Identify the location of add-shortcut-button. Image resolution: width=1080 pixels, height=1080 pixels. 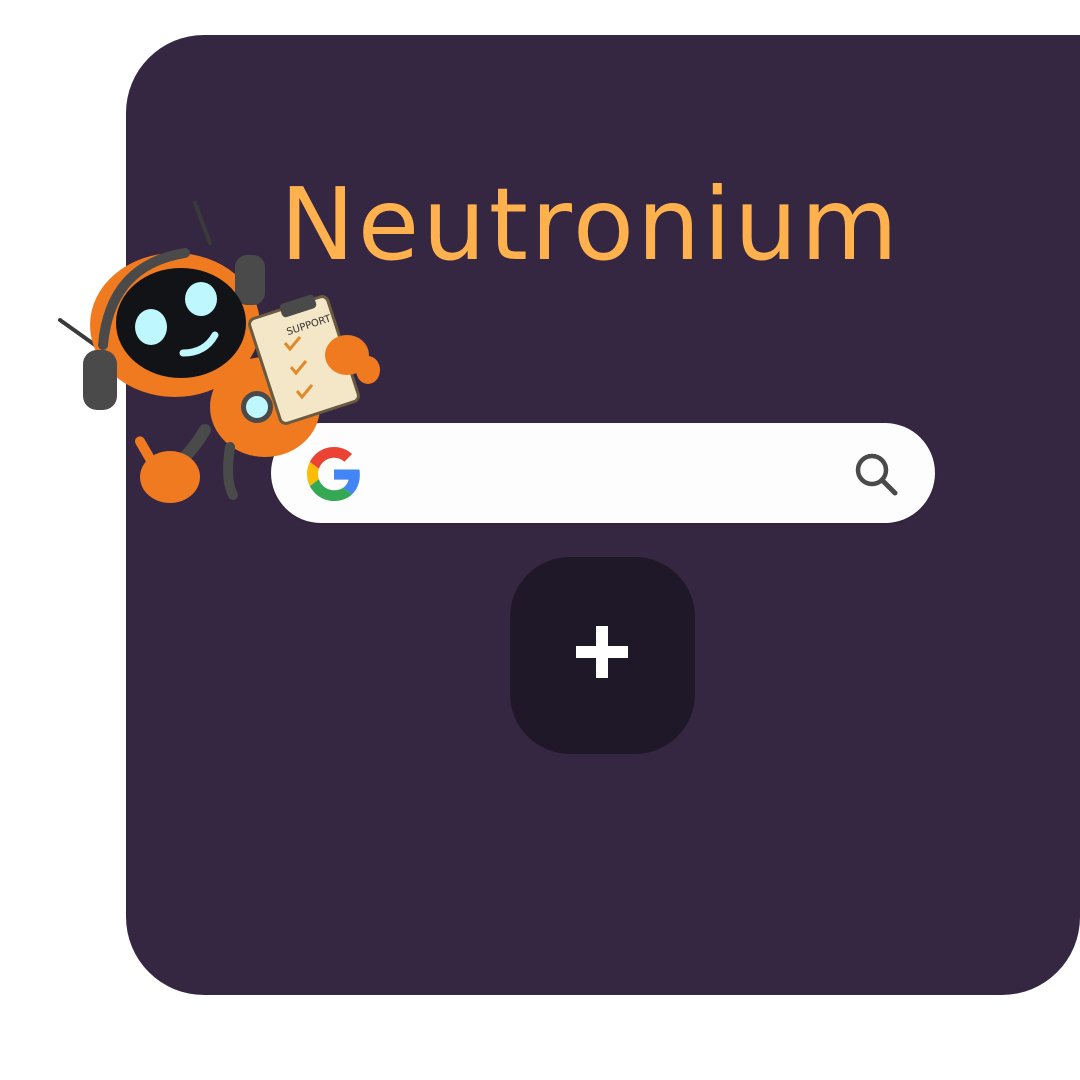
(602, 655).